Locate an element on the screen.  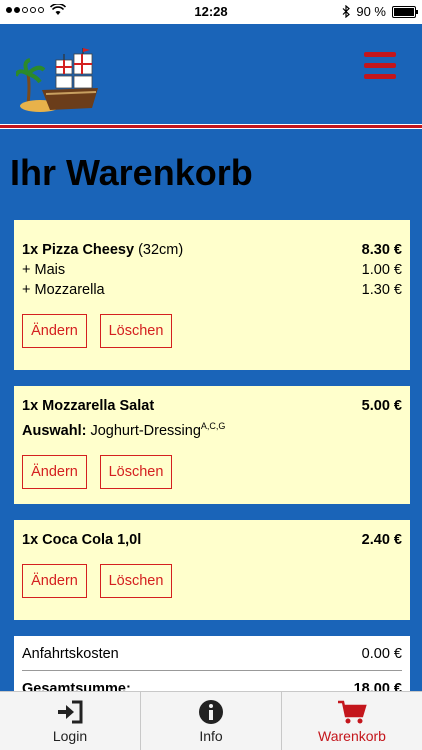
item-size: (32cm) is located at coordinates (161, 250).